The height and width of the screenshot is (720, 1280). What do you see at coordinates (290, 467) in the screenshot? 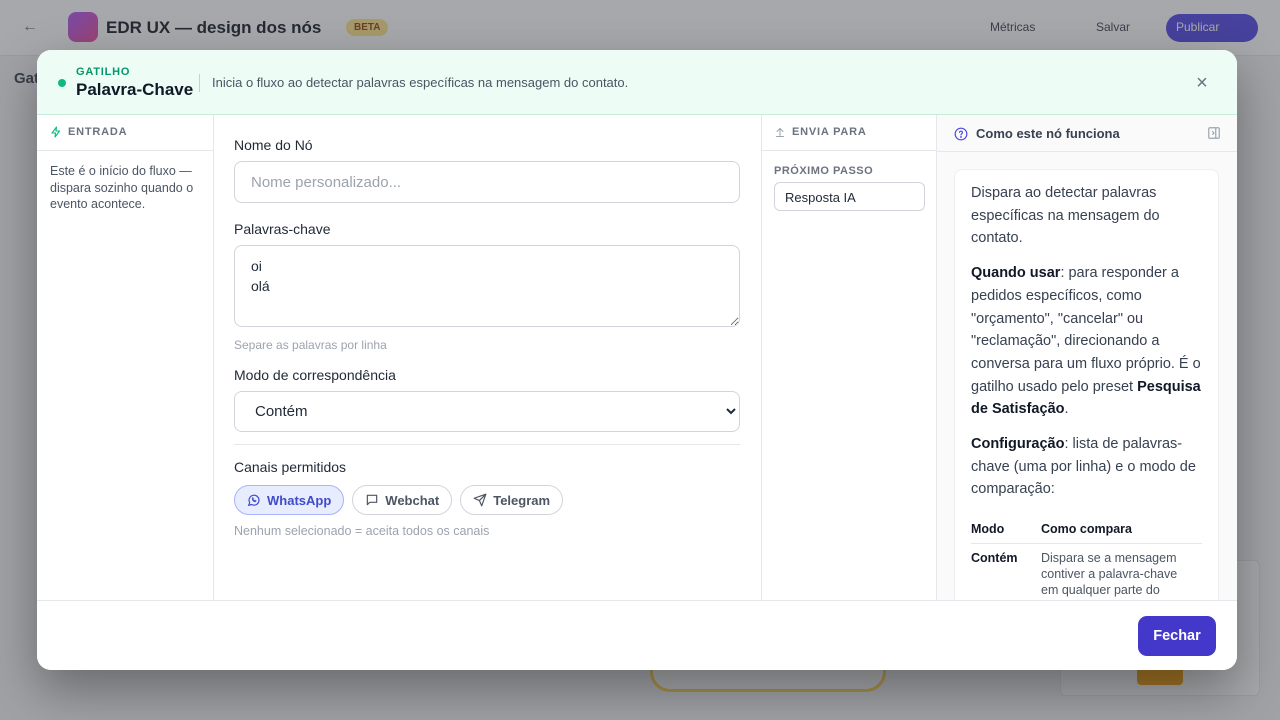
I see `channels-label: Canais permitidos` at bounding box center [290, 467].